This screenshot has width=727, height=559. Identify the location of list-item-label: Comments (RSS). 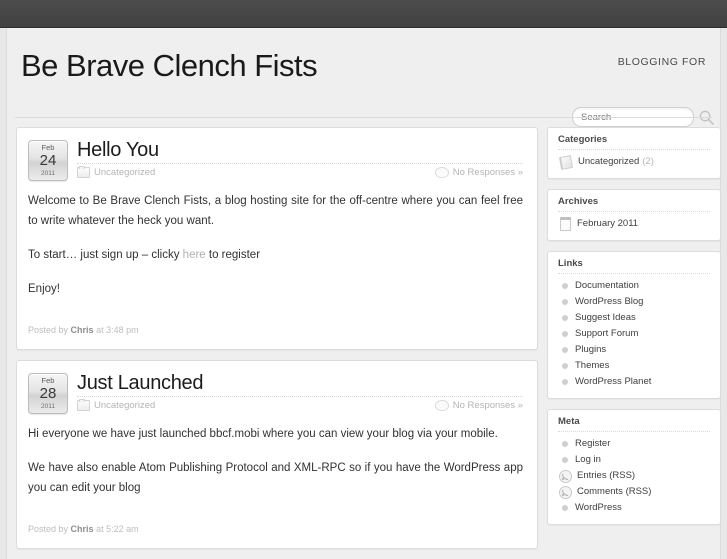
(614, 492).